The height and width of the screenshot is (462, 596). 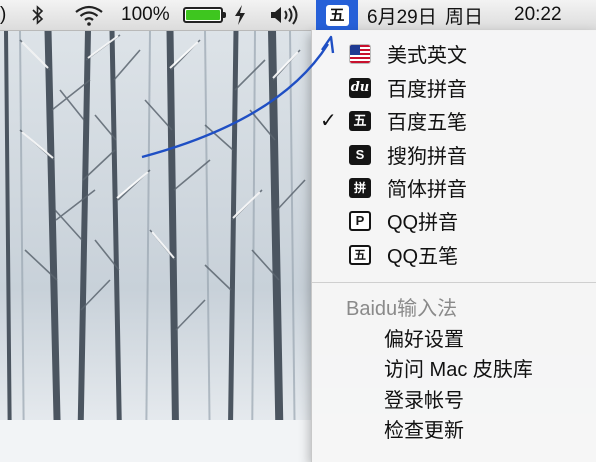 I want to click on menu-item-label: 搜狗拼音, so click(x=427, y=157).